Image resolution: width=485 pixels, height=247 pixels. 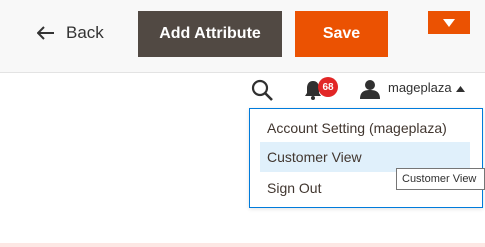 I want to click on back-button: Back, so click(x=70, y=33).